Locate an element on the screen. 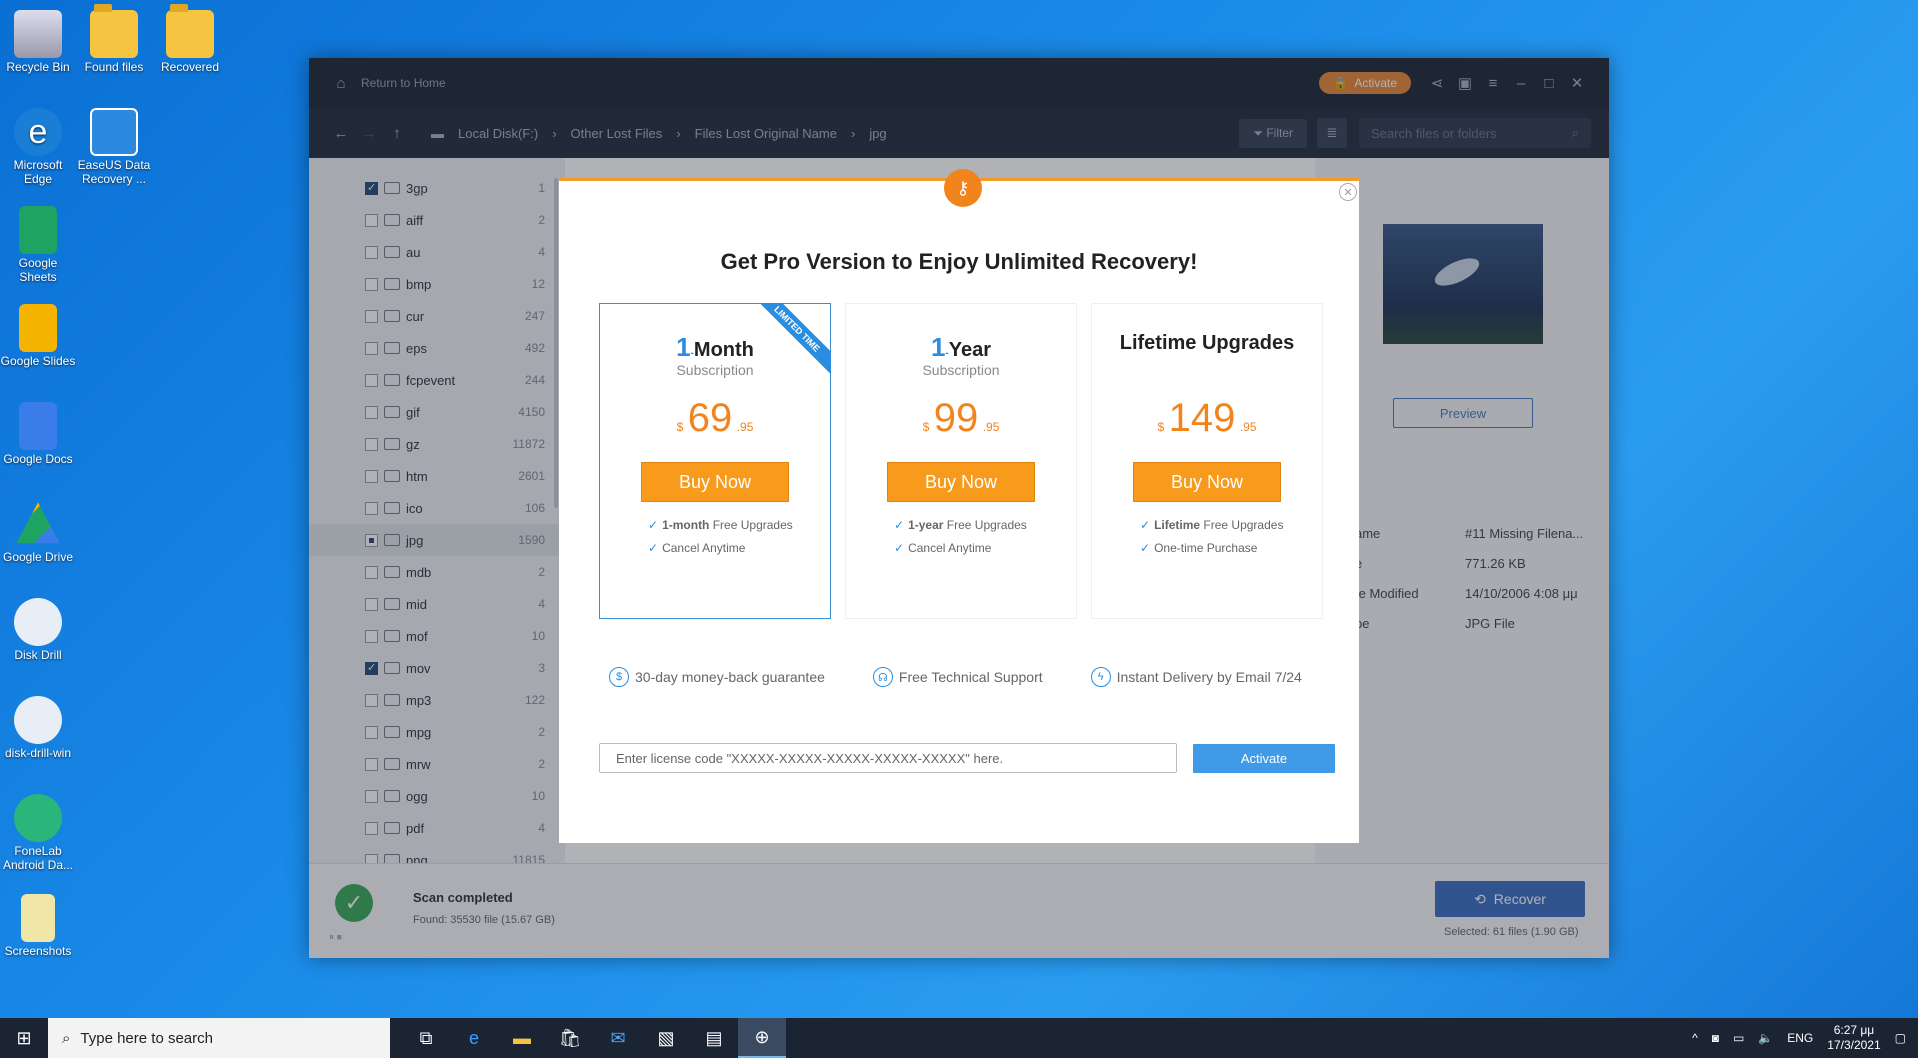 Image resolution: width=1918 pixels, height=1058 pixels. activate-button: Activate is located at coordinates (1264, 758).